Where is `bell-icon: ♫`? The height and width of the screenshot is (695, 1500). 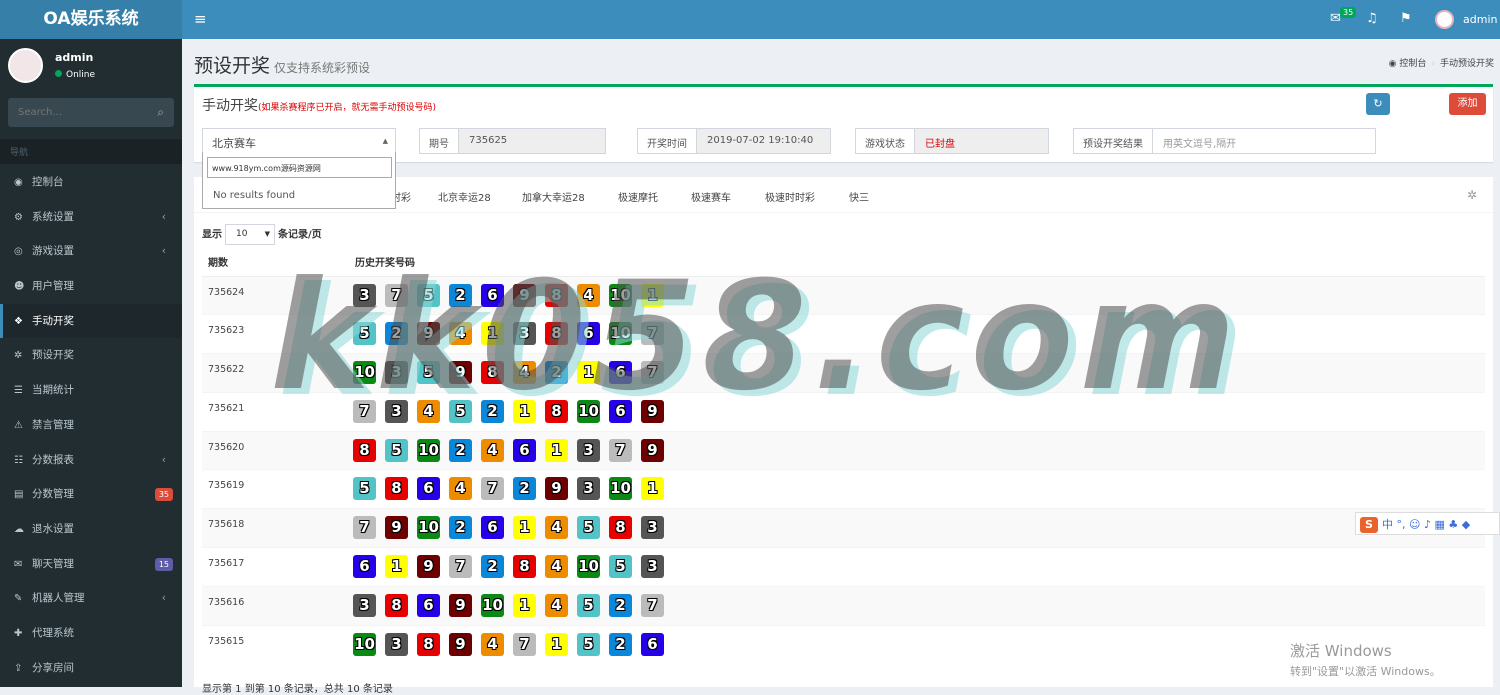
bell-icon: ♫ is located at coordinates (1372, 18).